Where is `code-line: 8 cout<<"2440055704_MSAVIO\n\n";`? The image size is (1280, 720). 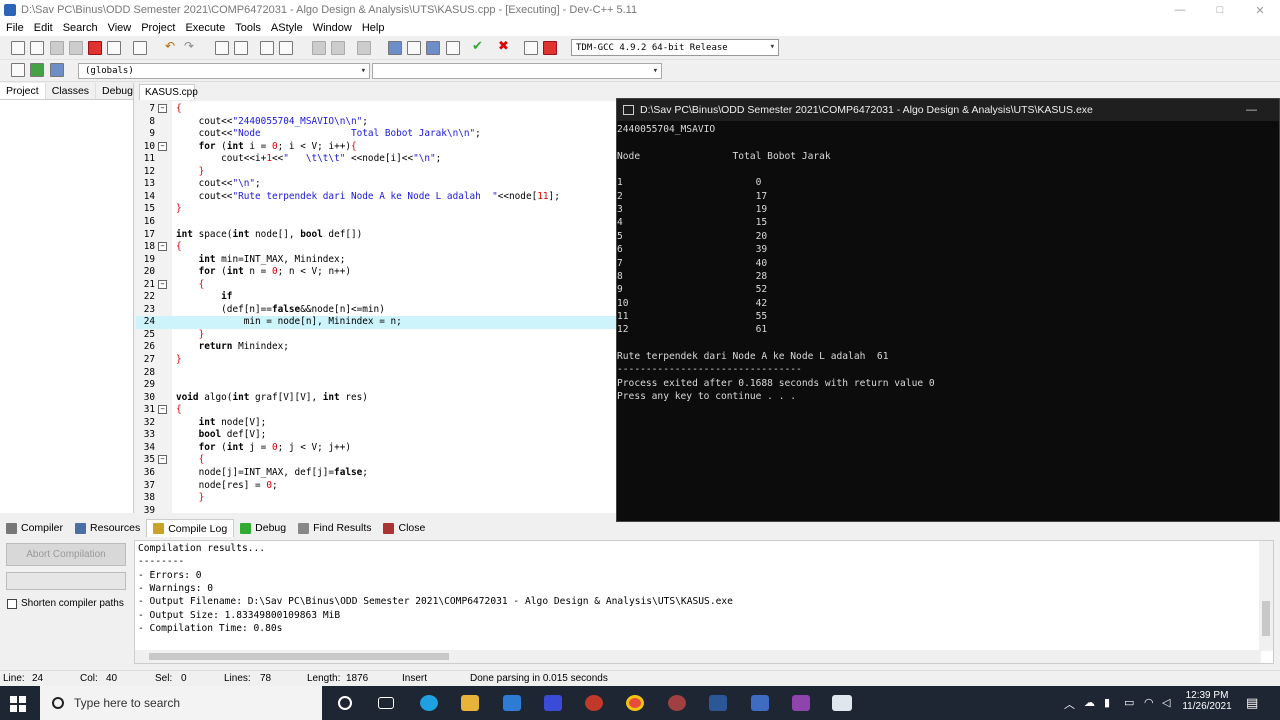
code-line: 8 cout<<"2440055704_MSAVIO\n\n"; is located at coordinates (376, 122).